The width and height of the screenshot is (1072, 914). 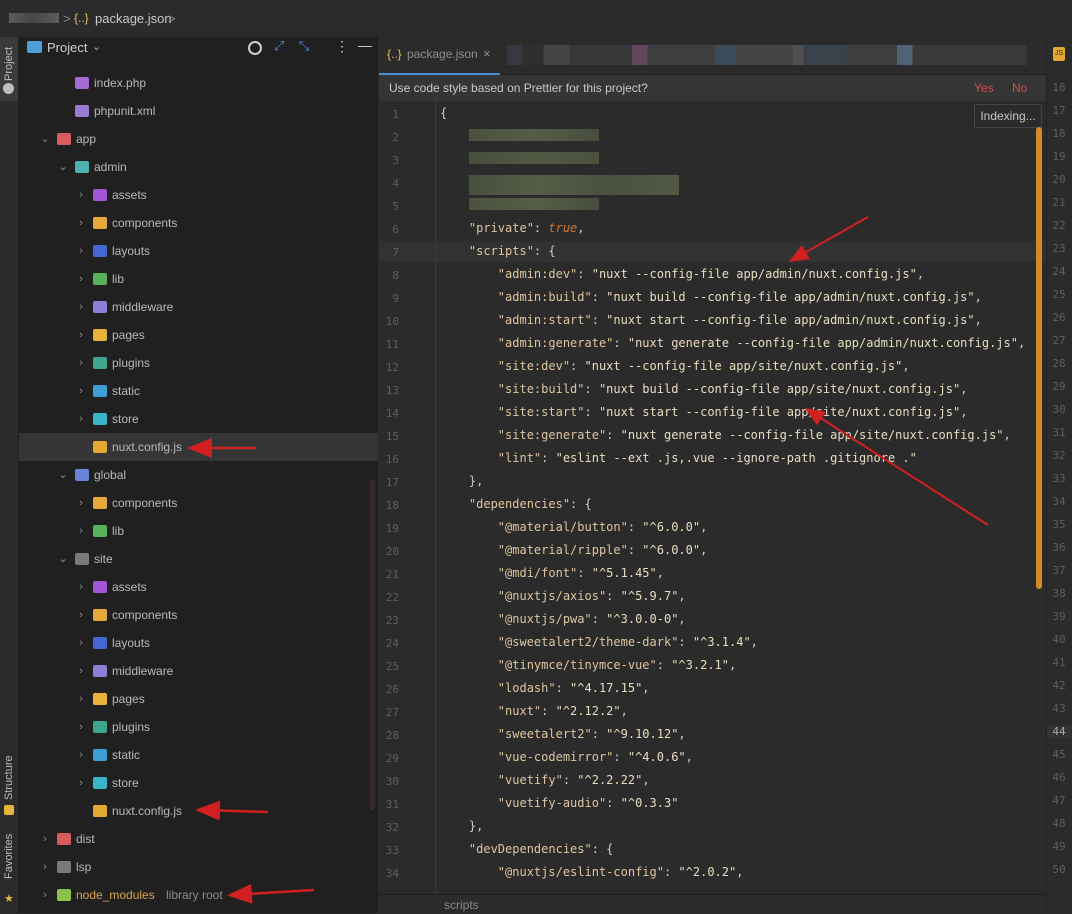 I want to click on more-options-icon: ⋮, so click(x=342, y=46).